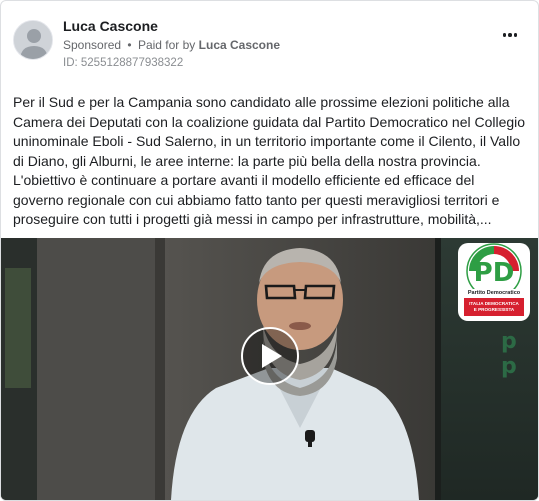 The width and height of the screenshot is (539, 501). I want to click on more-options-button, so click(510, 35).